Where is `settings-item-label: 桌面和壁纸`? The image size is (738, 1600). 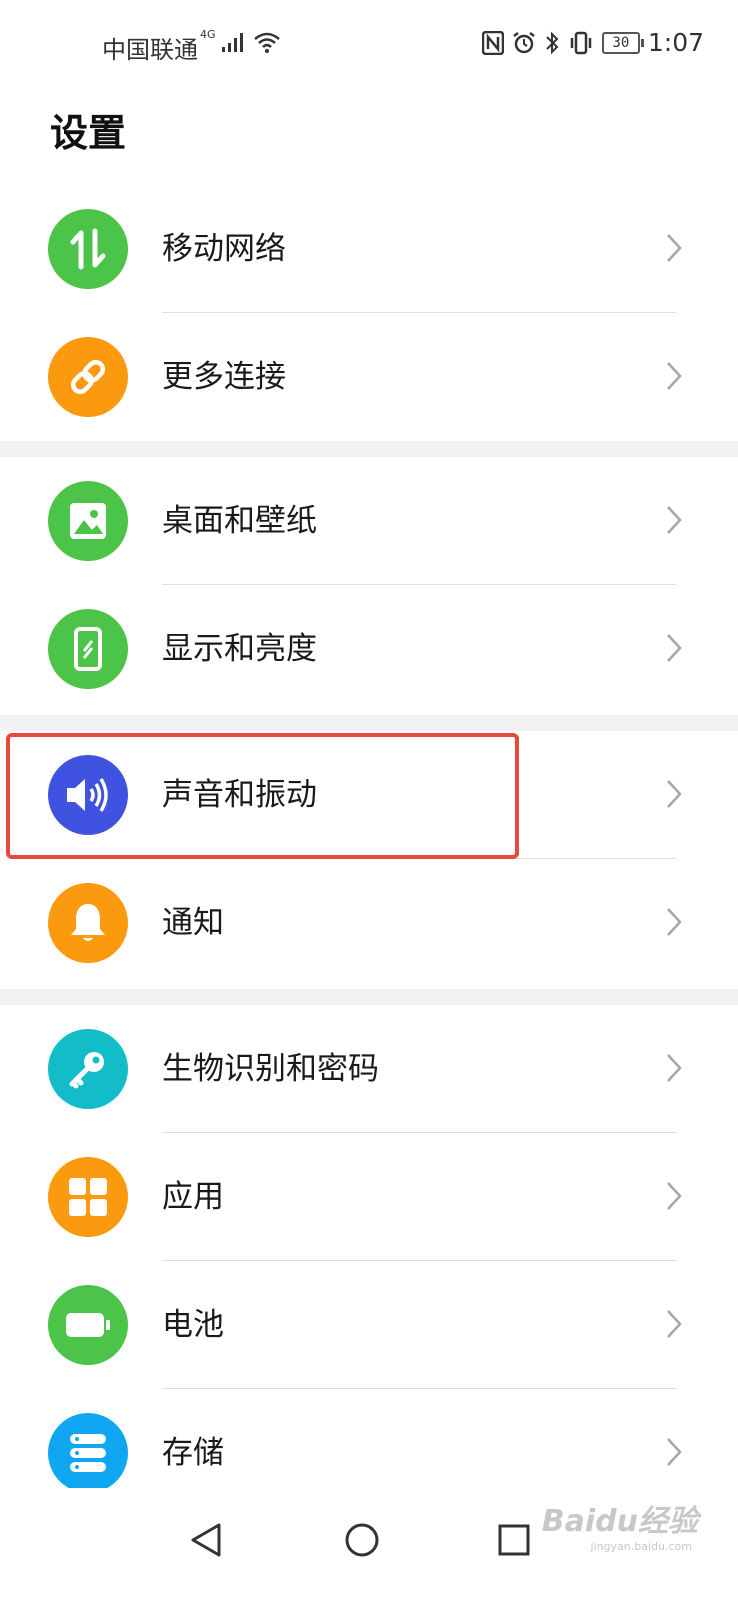 settings-item-label: 桌面和壁纸 is located at coordinates (239, 521).